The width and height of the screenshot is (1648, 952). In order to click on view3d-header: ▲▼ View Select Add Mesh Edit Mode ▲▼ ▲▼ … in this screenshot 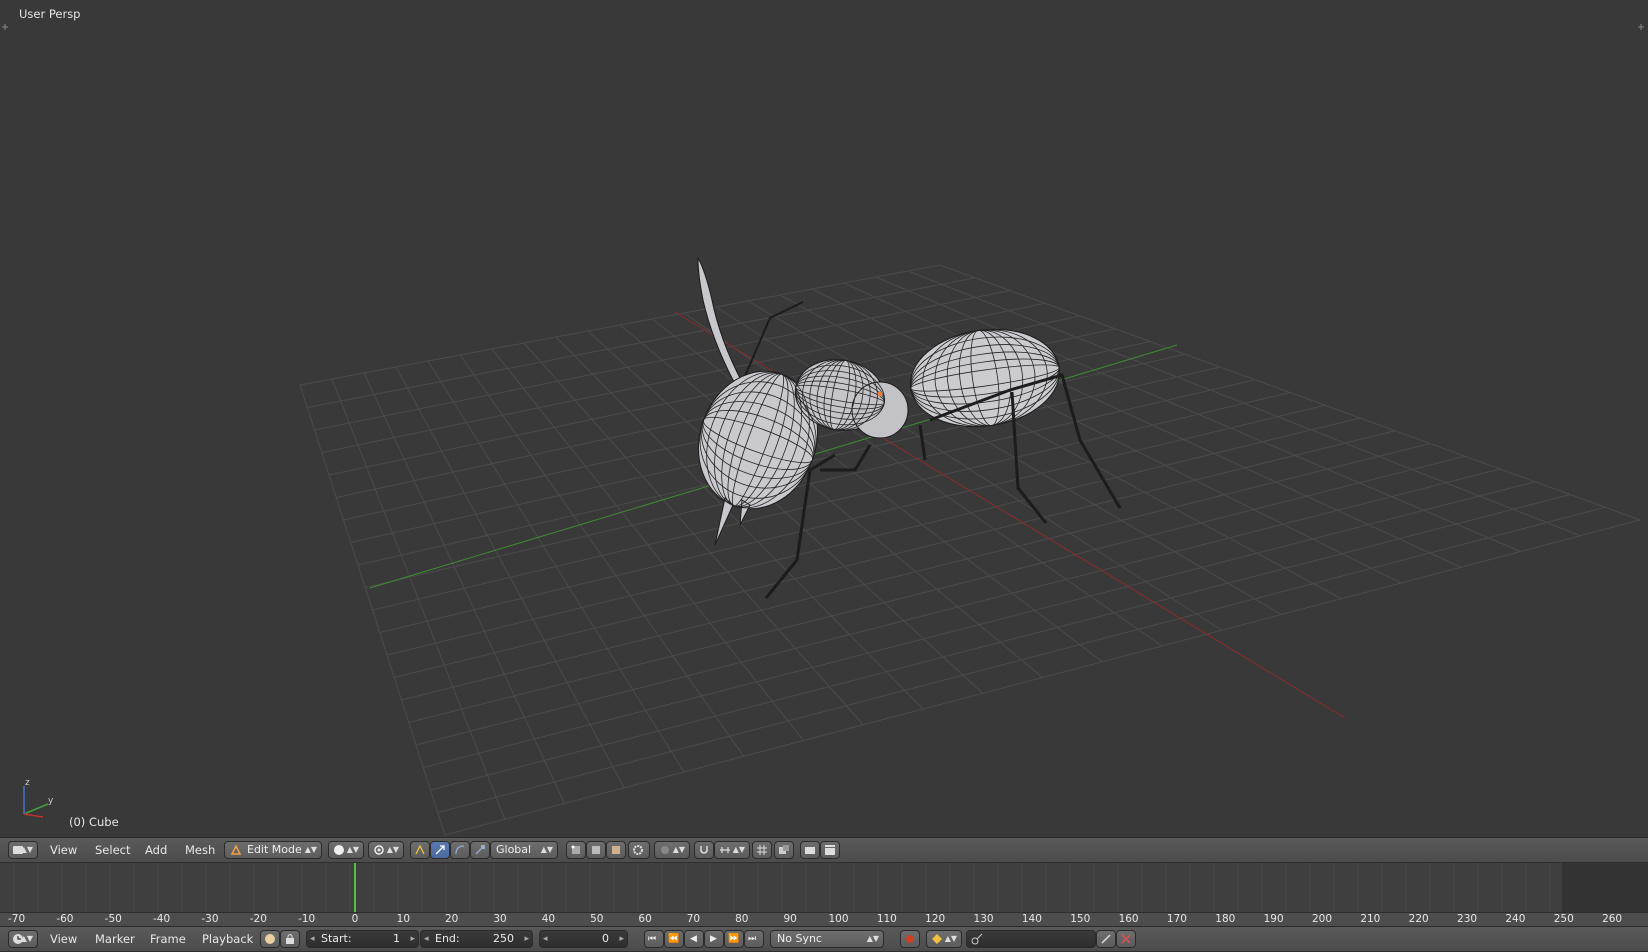, I will do `click(824, 850)`.